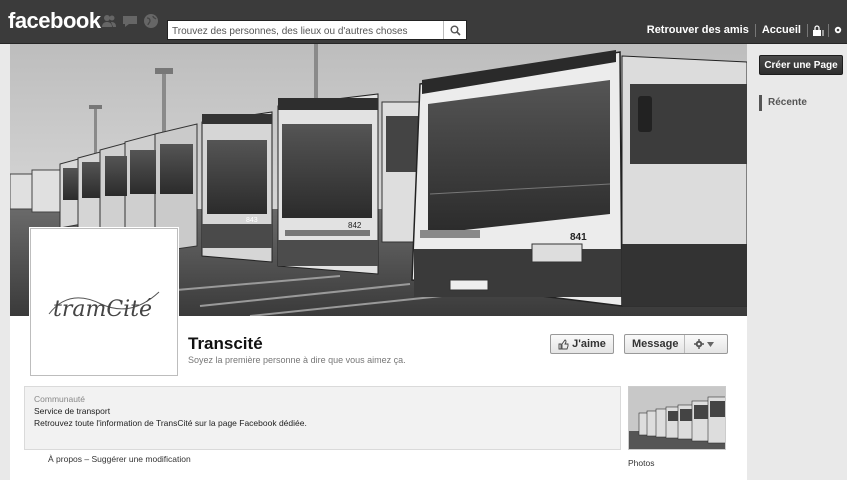 This screenshot has width=847, height=480. Describe the element at coordinates (563, 344) in the screenshot. I see `thumbs-up-icon` at that location.